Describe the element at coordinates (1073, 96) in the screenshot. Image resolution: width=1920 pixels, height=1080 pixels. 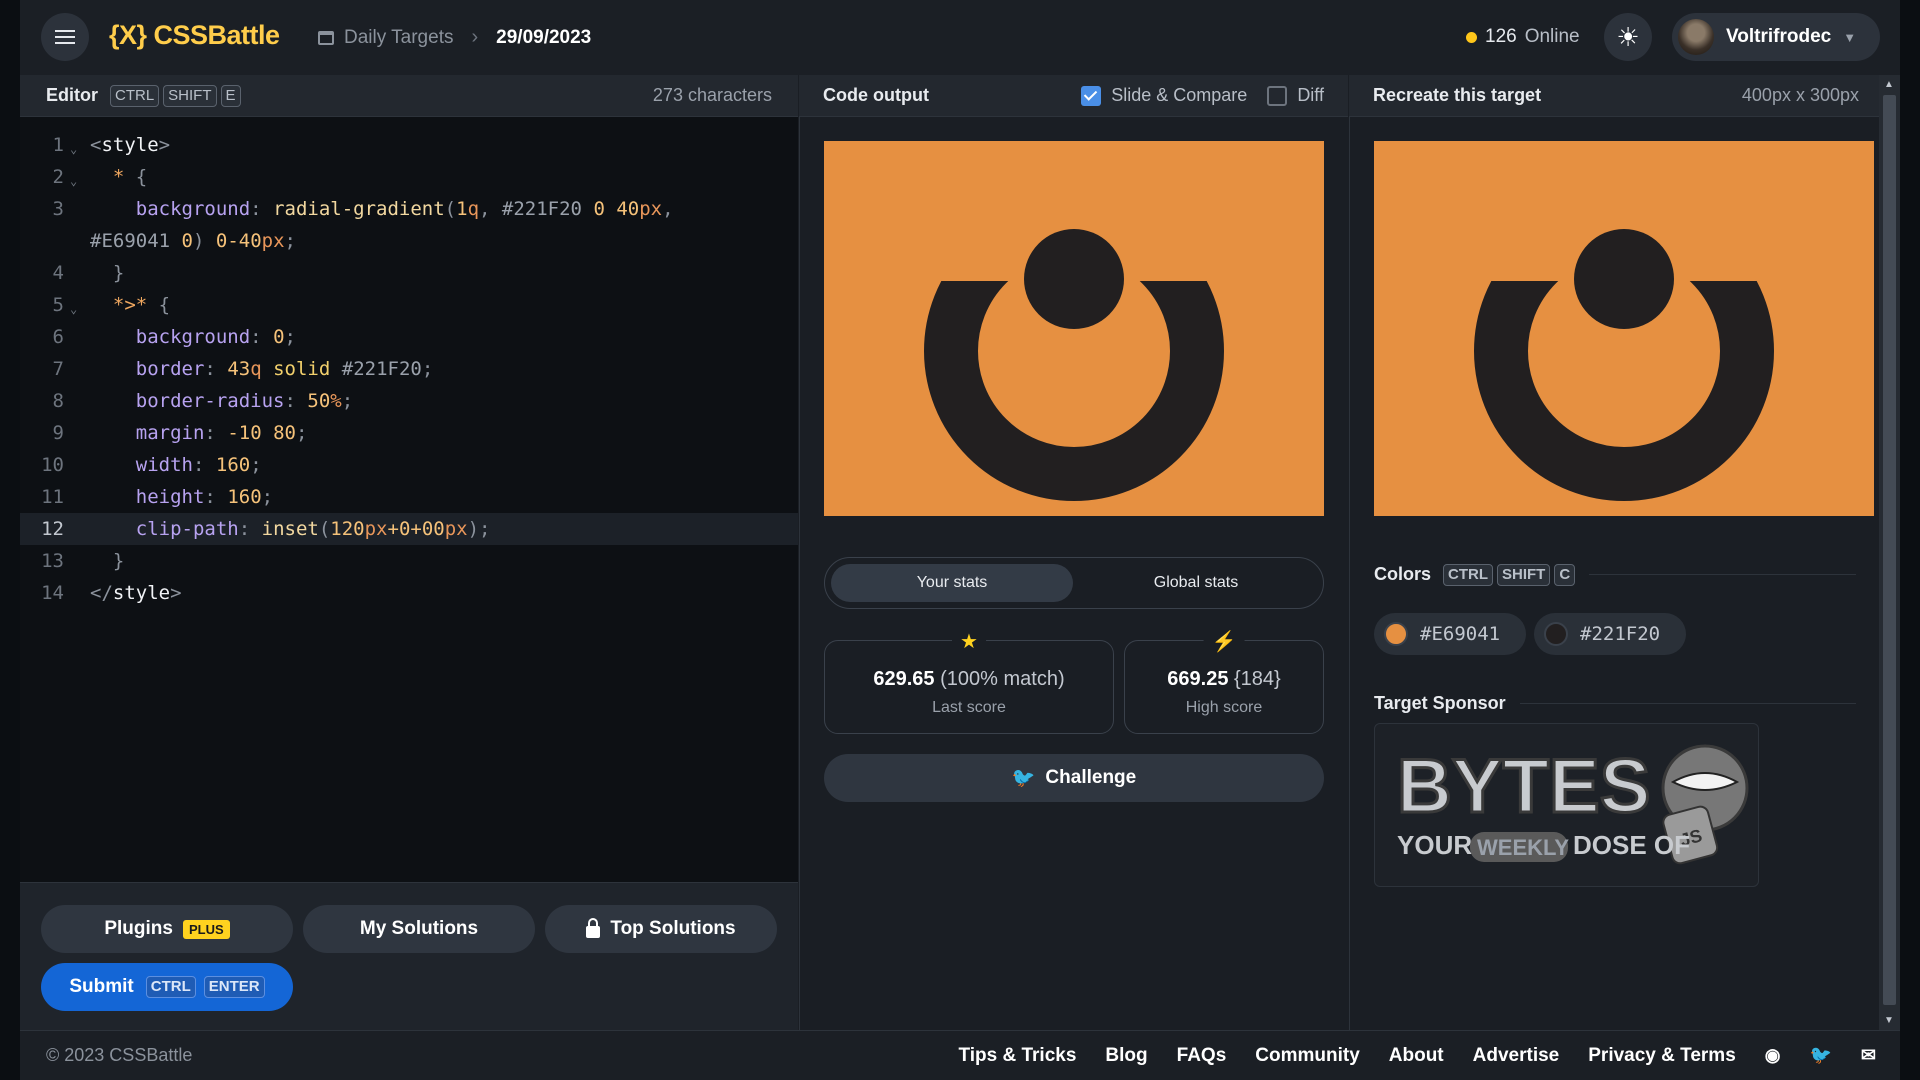
I see `output-header: Code output Slide & Compare Diff` at that location.